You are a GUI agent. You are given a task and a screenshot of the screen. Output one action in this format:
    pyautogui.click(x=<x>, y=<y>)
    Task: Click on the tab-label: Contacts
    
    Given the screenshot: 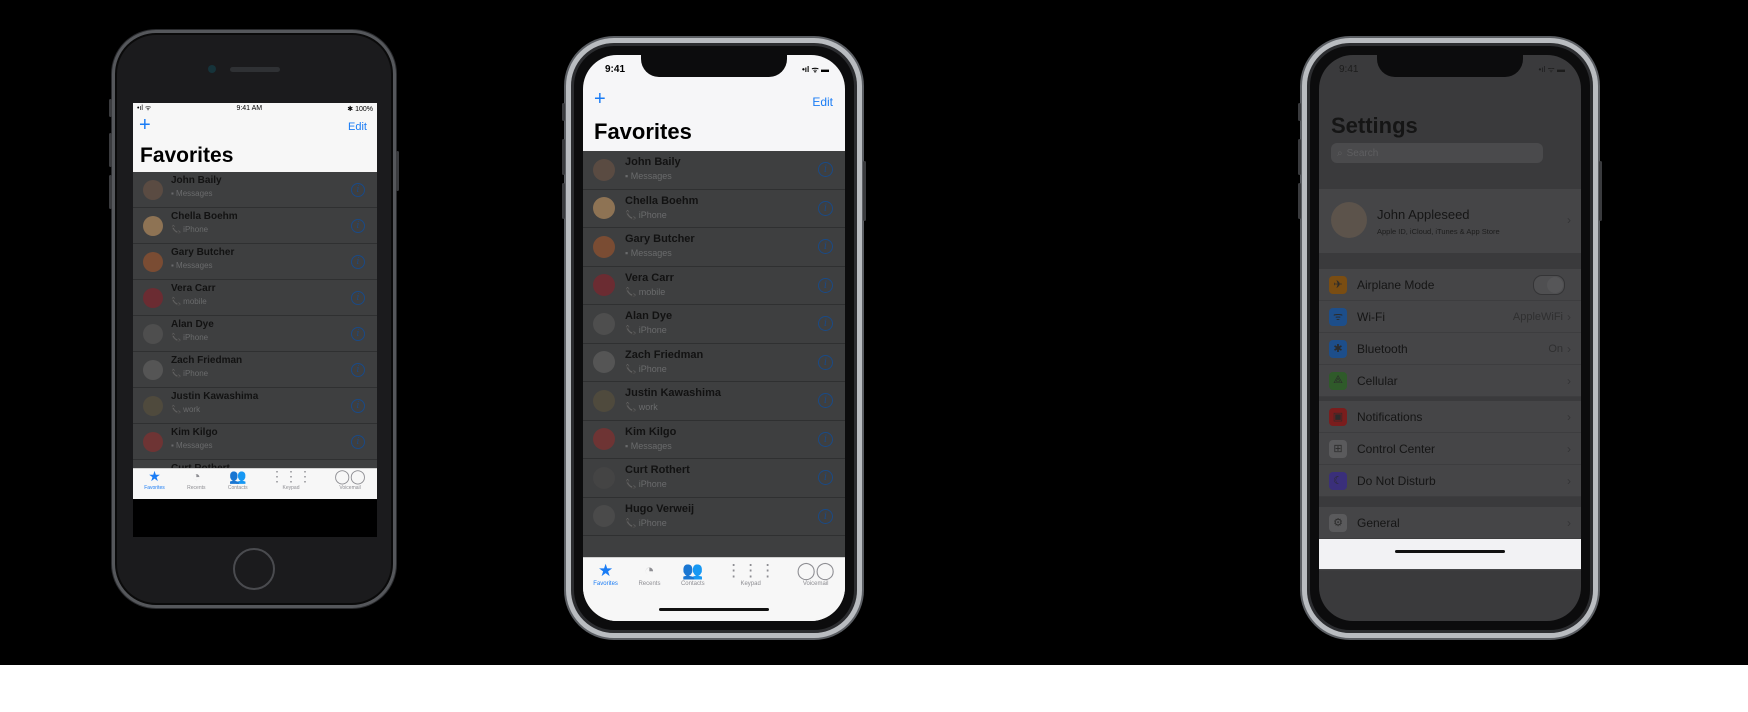 What is the action you would take?
    pyautogui.click(x=237, y=488)
    